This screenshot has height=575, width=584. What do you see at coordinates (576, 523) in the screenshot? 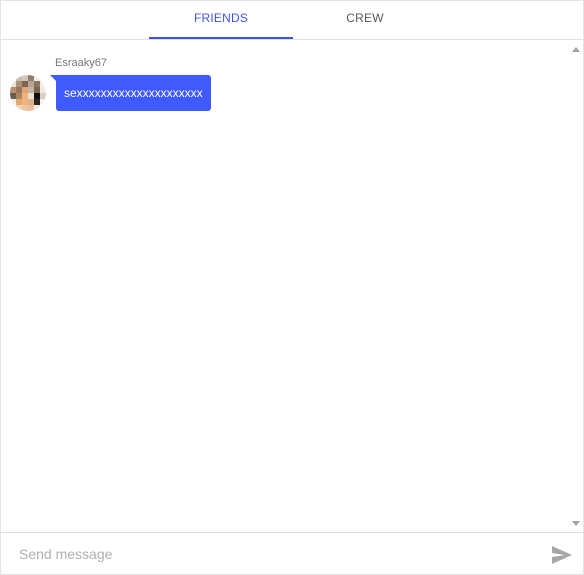
I see `scroll-down-arrow-icon` at bounding box center [576, 523].